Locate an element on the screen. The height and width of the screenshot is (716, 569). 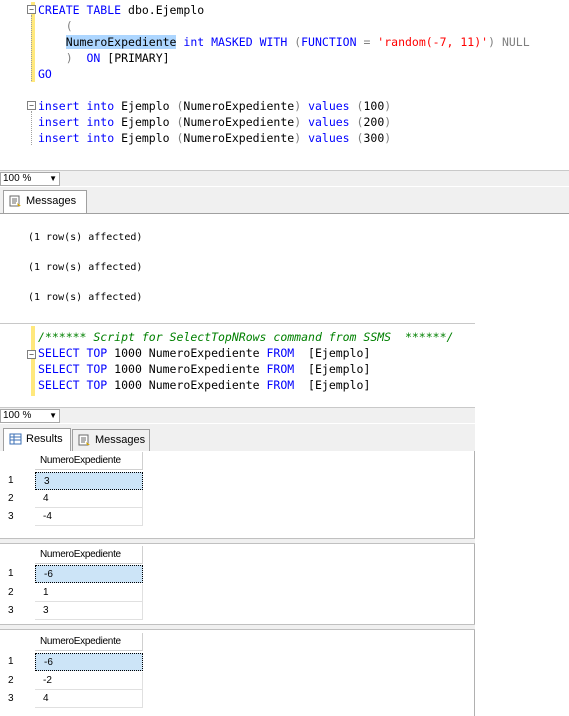
tab-results: Results is located at coordinates (37, 439).